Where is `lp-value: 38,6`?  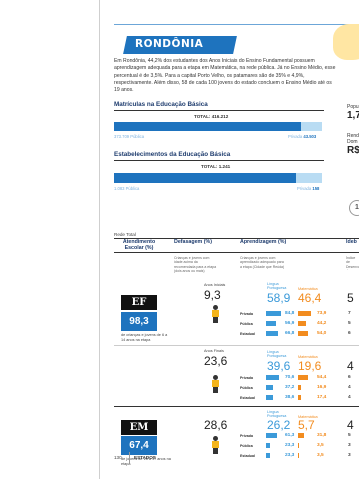 lp-value: 38,6 is located at coordinates (290, 397).